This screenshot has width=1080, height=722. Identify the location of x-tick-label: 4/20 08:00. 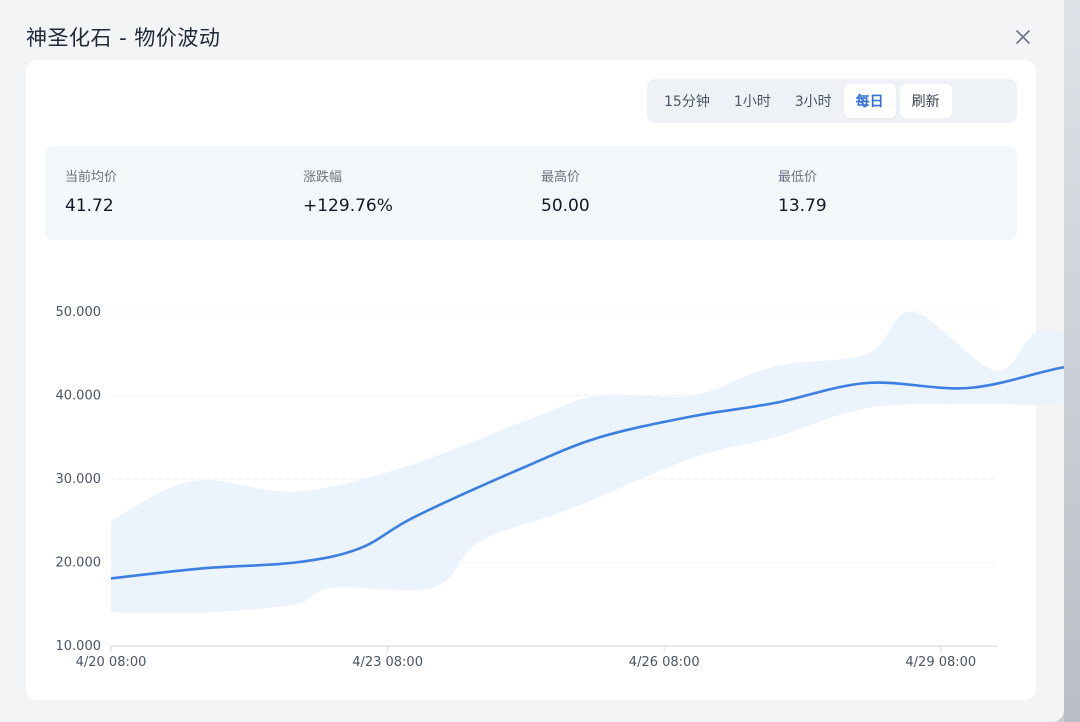
(111, 662).